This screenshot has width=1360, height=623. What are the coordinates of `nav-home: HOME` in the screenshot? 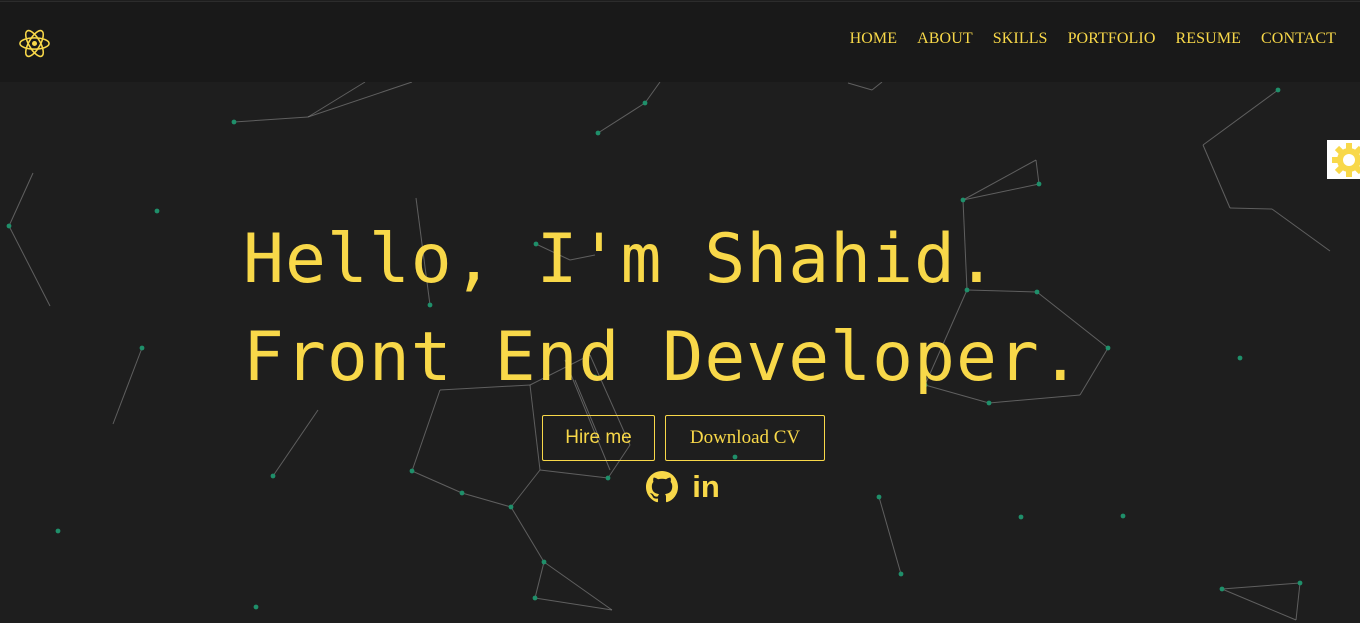 It's located at (874, 39).